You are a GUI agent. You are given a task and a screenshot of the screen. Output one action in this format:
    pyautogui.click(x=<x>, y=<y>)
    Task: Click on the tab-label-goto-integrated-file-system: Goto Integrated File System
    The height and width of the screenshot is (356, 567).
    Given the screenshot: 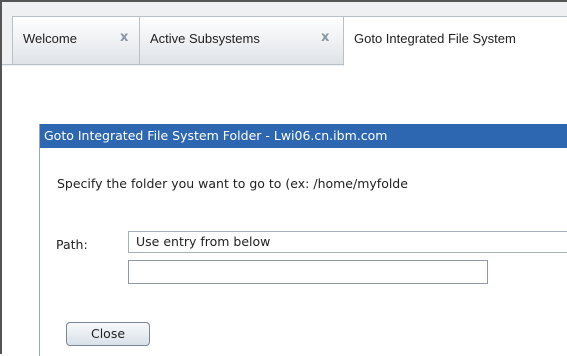 What is the action you would take?
    pyautogui.click(x=435, y=38)
    